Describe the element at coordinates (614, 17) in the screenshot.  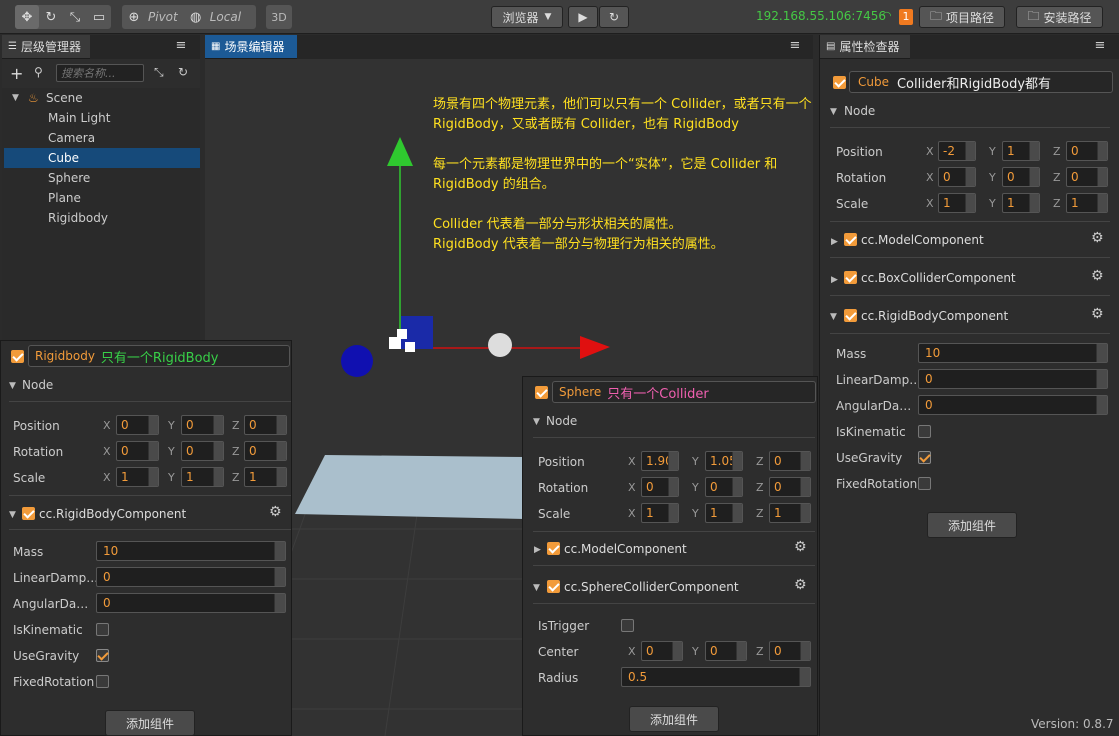
I see `refresh-button: ↻` at that location.